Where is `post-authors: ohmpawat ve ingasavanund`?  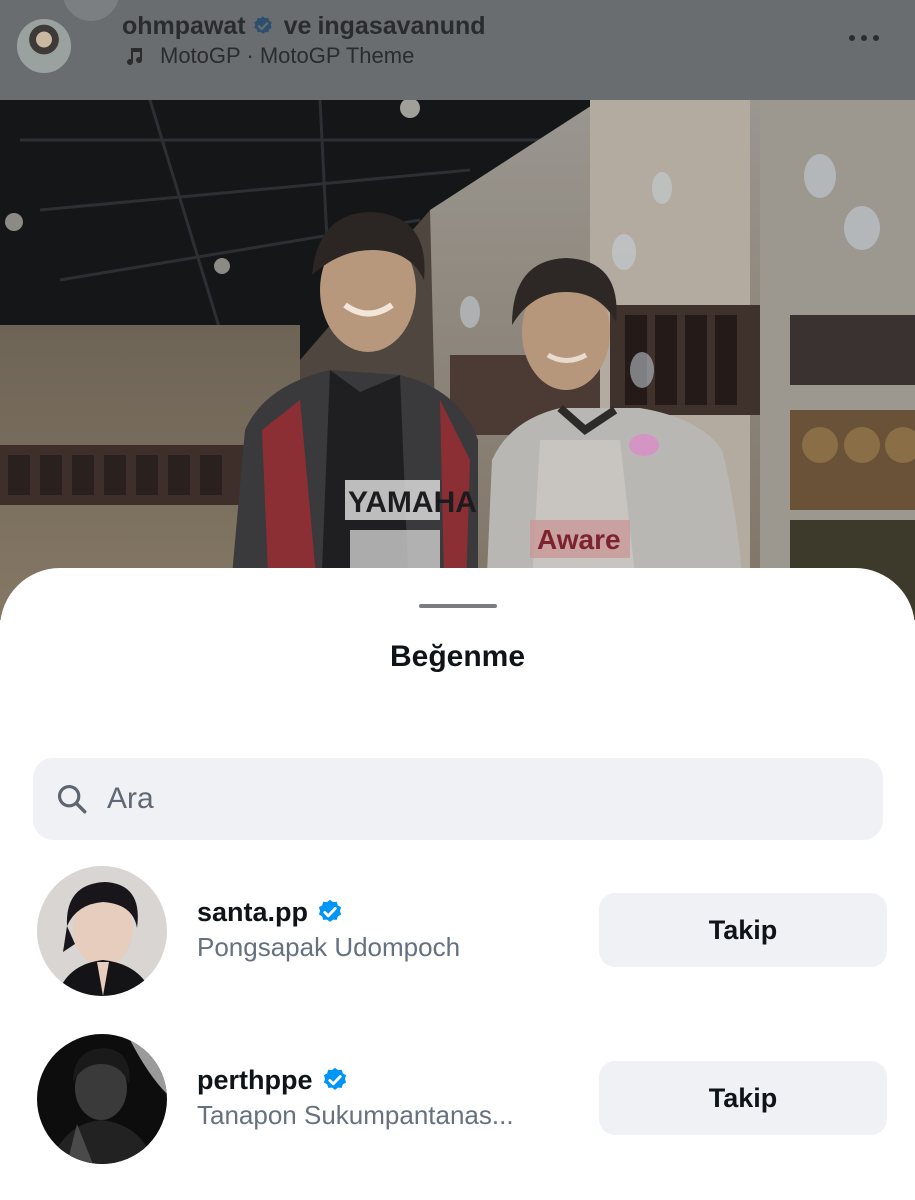
post-authors: ohmpawat ve ingasavanund is located at coordinates (304, 26).